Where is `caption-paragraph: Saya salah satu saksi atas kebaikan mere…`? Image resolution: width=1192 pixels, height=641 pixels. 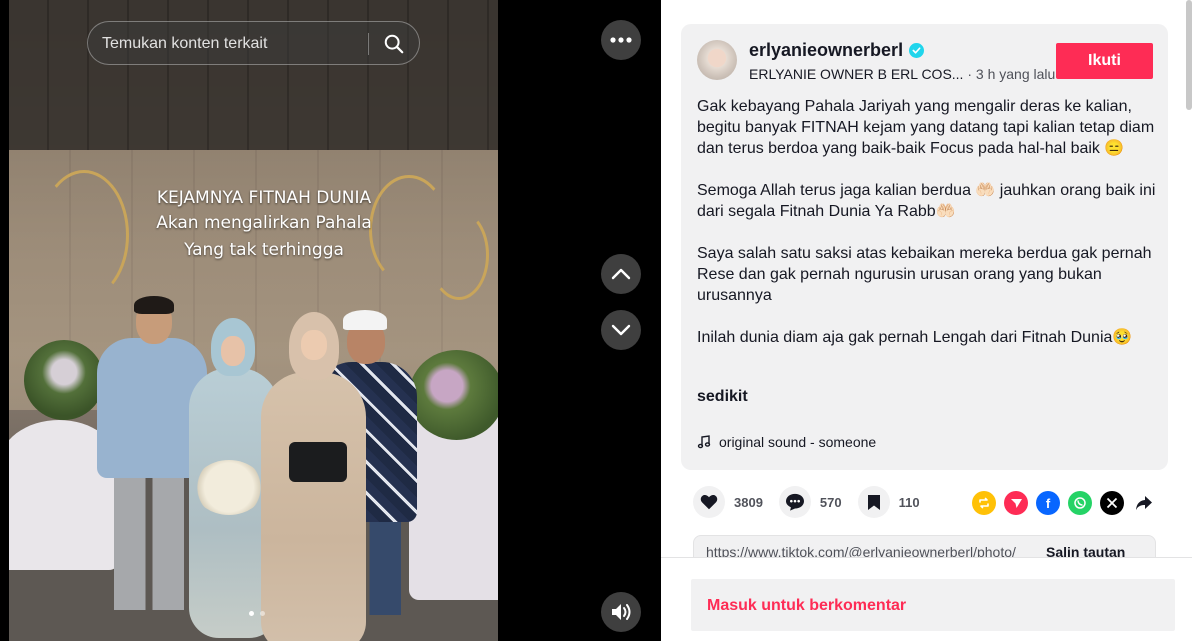
caption-paragraph: Saya salah satu saksi atas kebaikan mere… is located at coordinates (924, 274).